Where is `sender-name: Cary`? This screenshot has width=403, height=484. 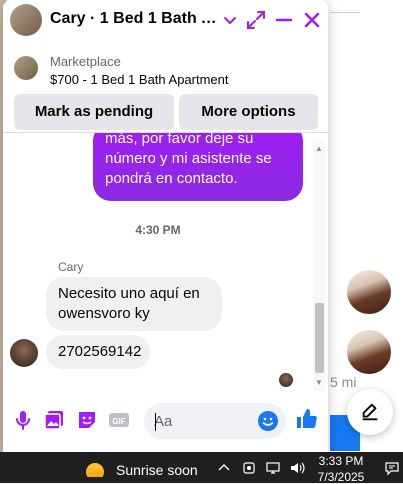
sender-name: Cary is located at coordinates (71, 267).